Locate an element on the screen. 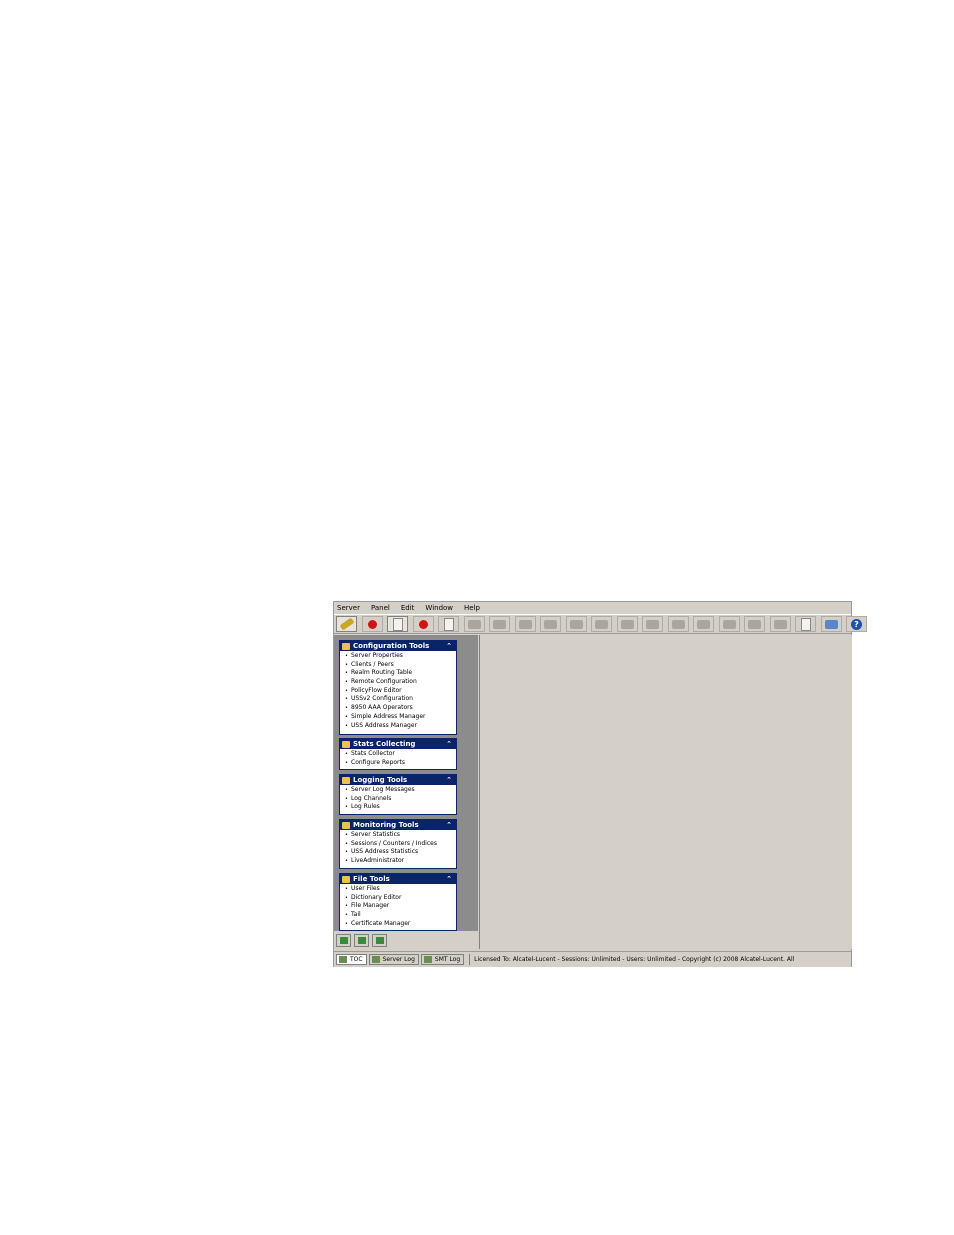  tab-toc: TOC is located at coordinates (351, 959).